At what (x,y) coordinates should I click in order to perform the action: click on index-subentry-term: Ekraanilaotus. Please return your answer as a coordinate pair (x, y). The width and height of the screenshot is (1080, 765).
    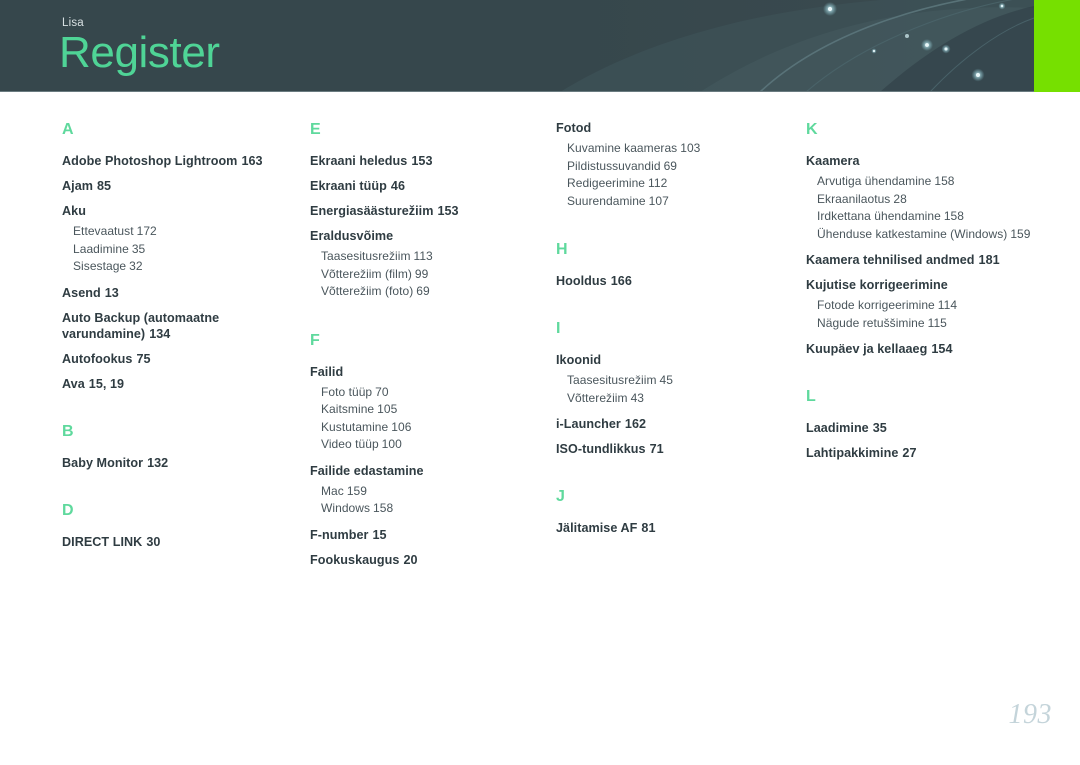
    Looking at the image, I should click on (854, 198).